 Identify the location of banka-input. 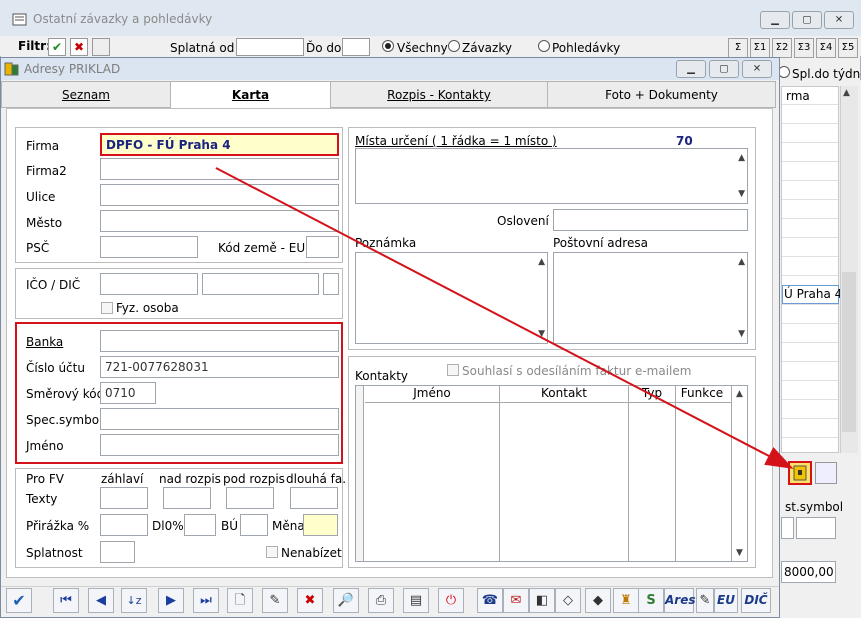
(219, 341).